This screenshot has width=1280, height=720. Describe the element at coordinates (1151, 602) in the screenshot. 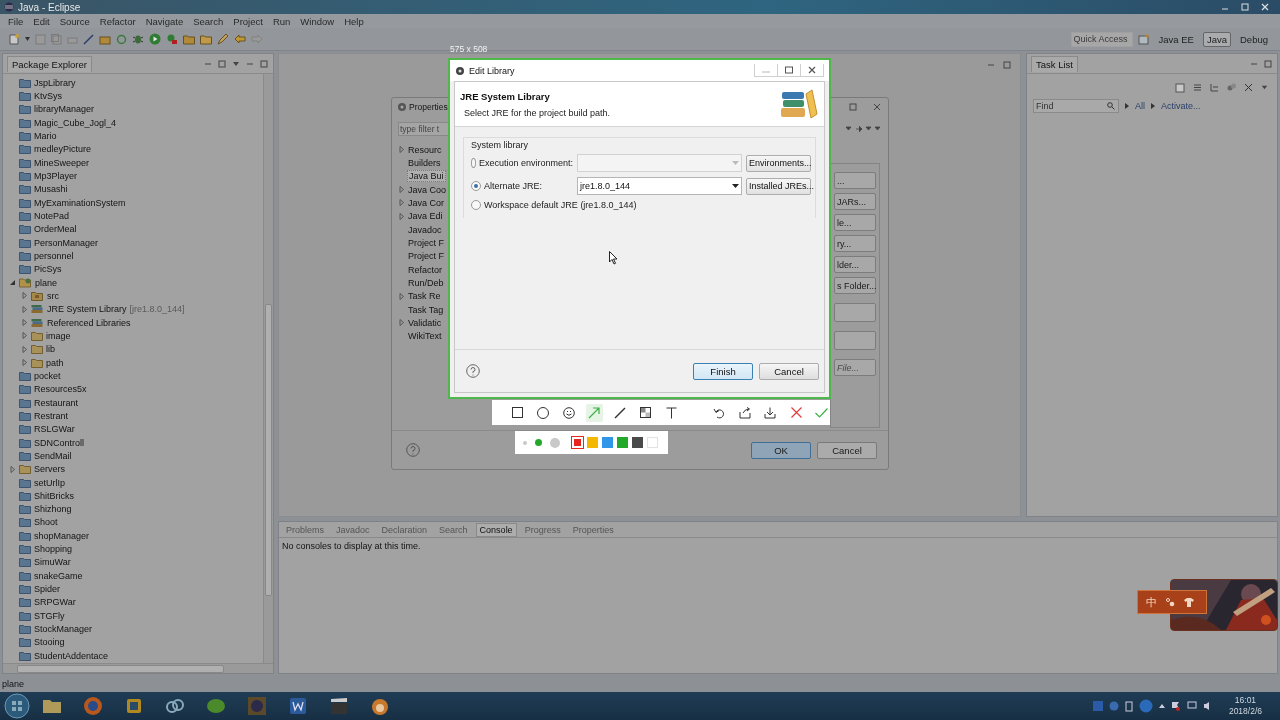

I see `input-mode-label: 中` at that location.